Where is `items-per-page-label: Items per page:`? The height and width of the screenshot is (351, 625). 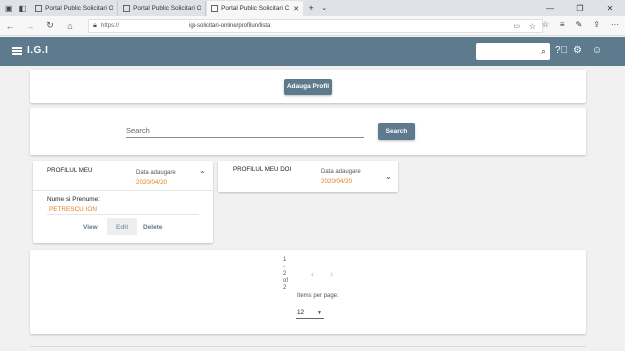
items-per-page-label: Items per page: is located at coordinates (318, 296).